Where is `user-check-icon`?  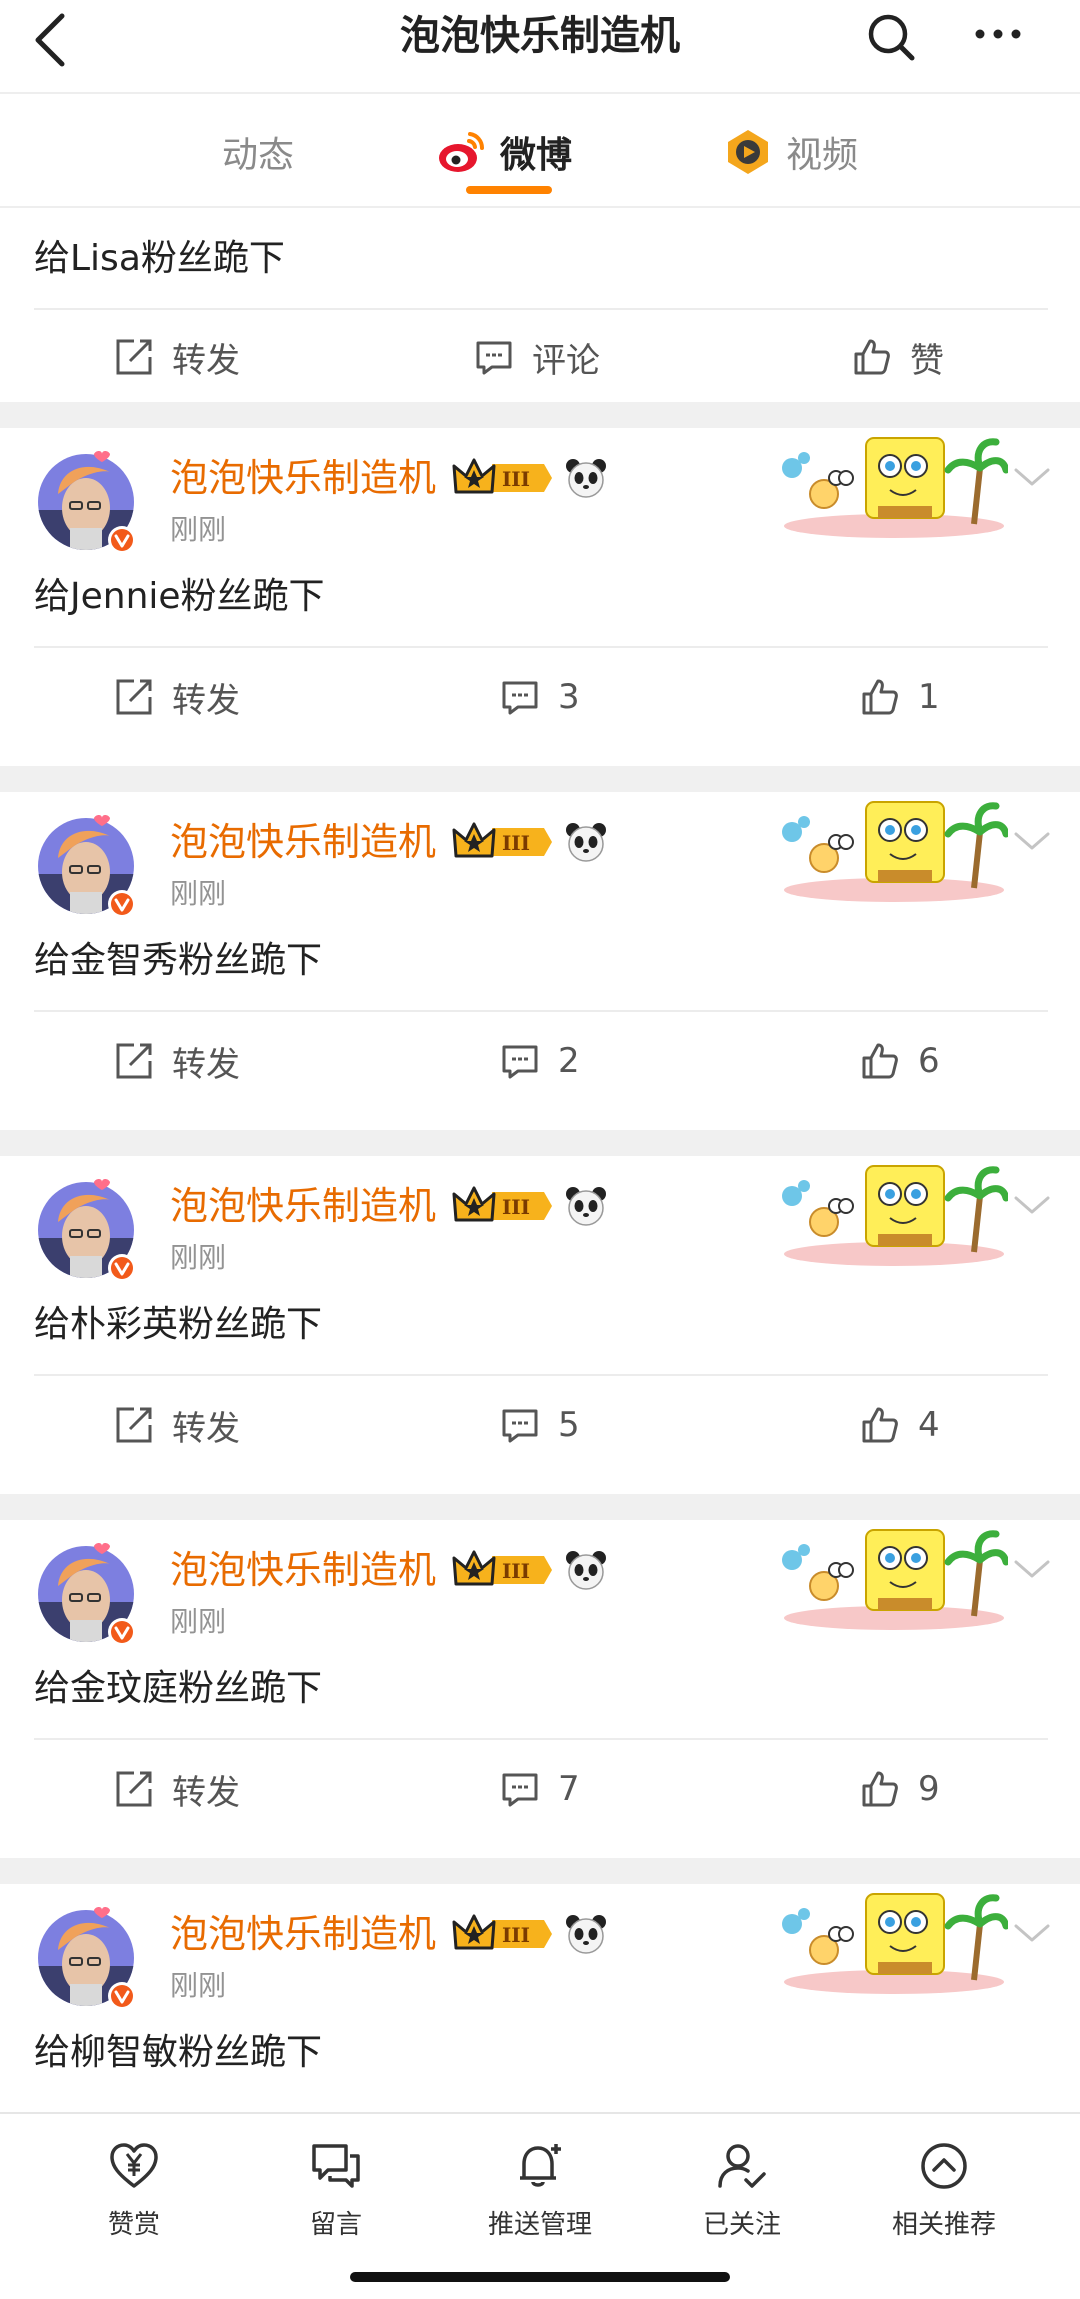 user-check-icon is located at coordinates (742, 2166).